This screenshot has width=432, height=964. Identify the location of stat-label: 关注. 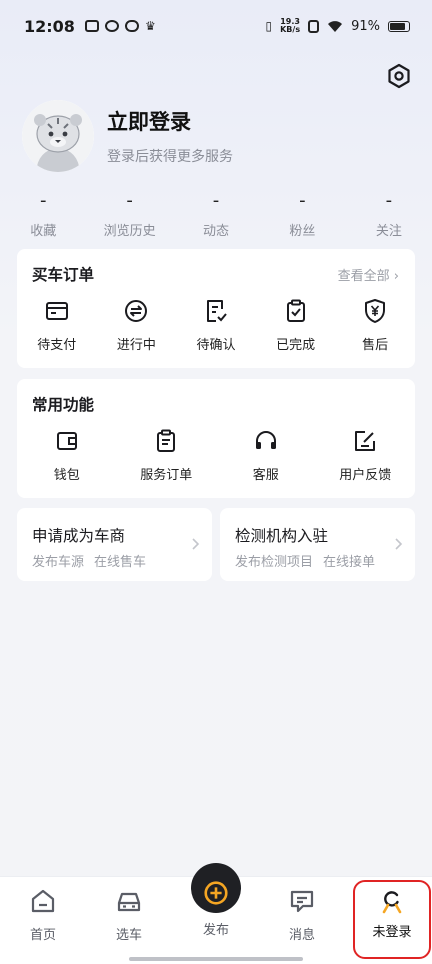
(388, 231).